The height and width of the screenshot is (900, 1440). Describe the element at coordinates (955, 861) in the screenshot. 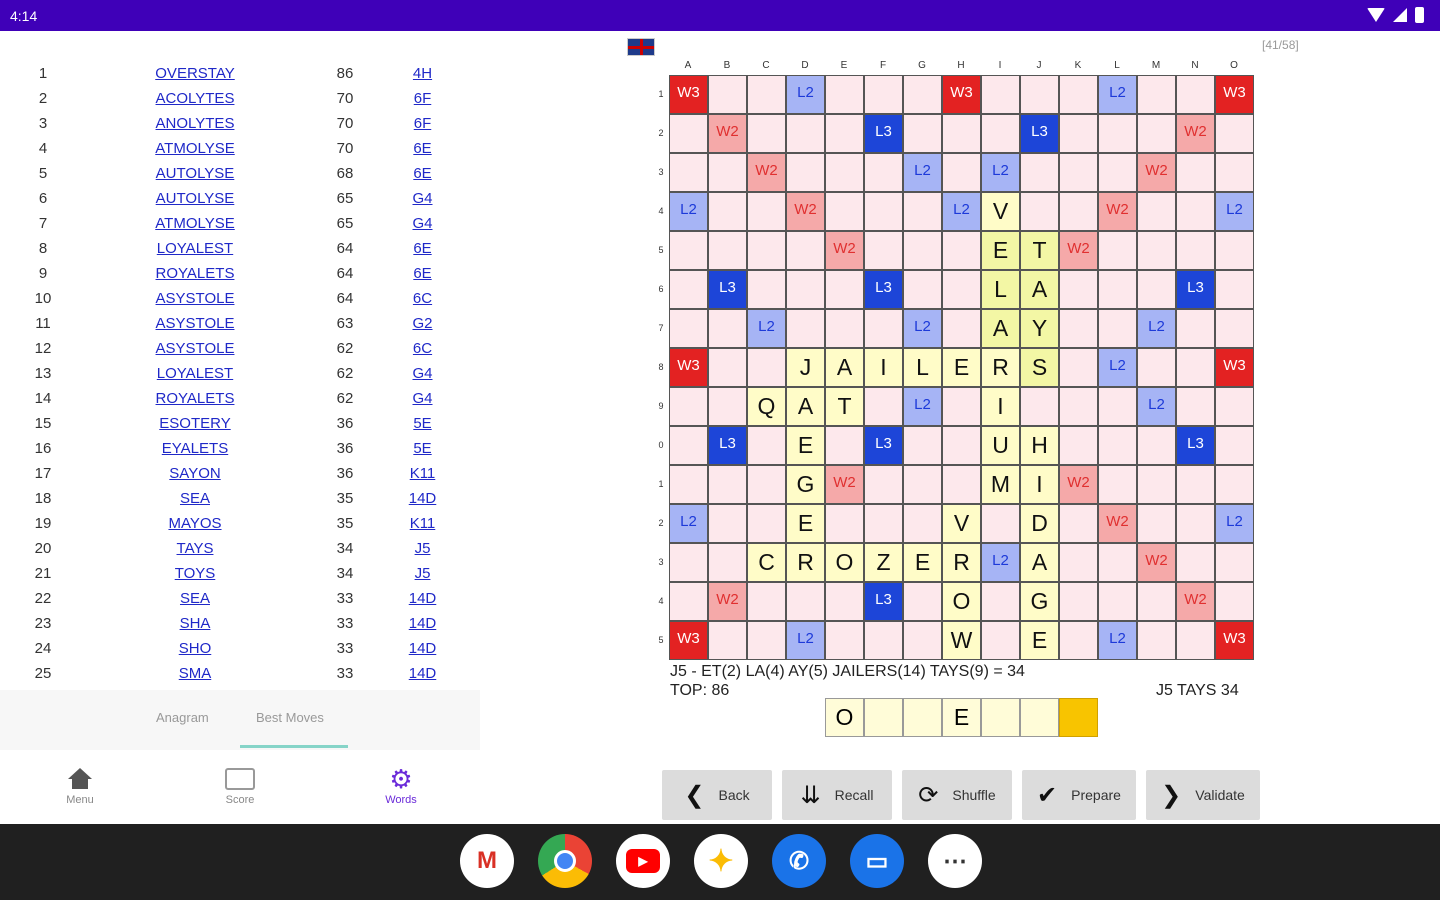

I see `apps-icon: ⋯` at that location.